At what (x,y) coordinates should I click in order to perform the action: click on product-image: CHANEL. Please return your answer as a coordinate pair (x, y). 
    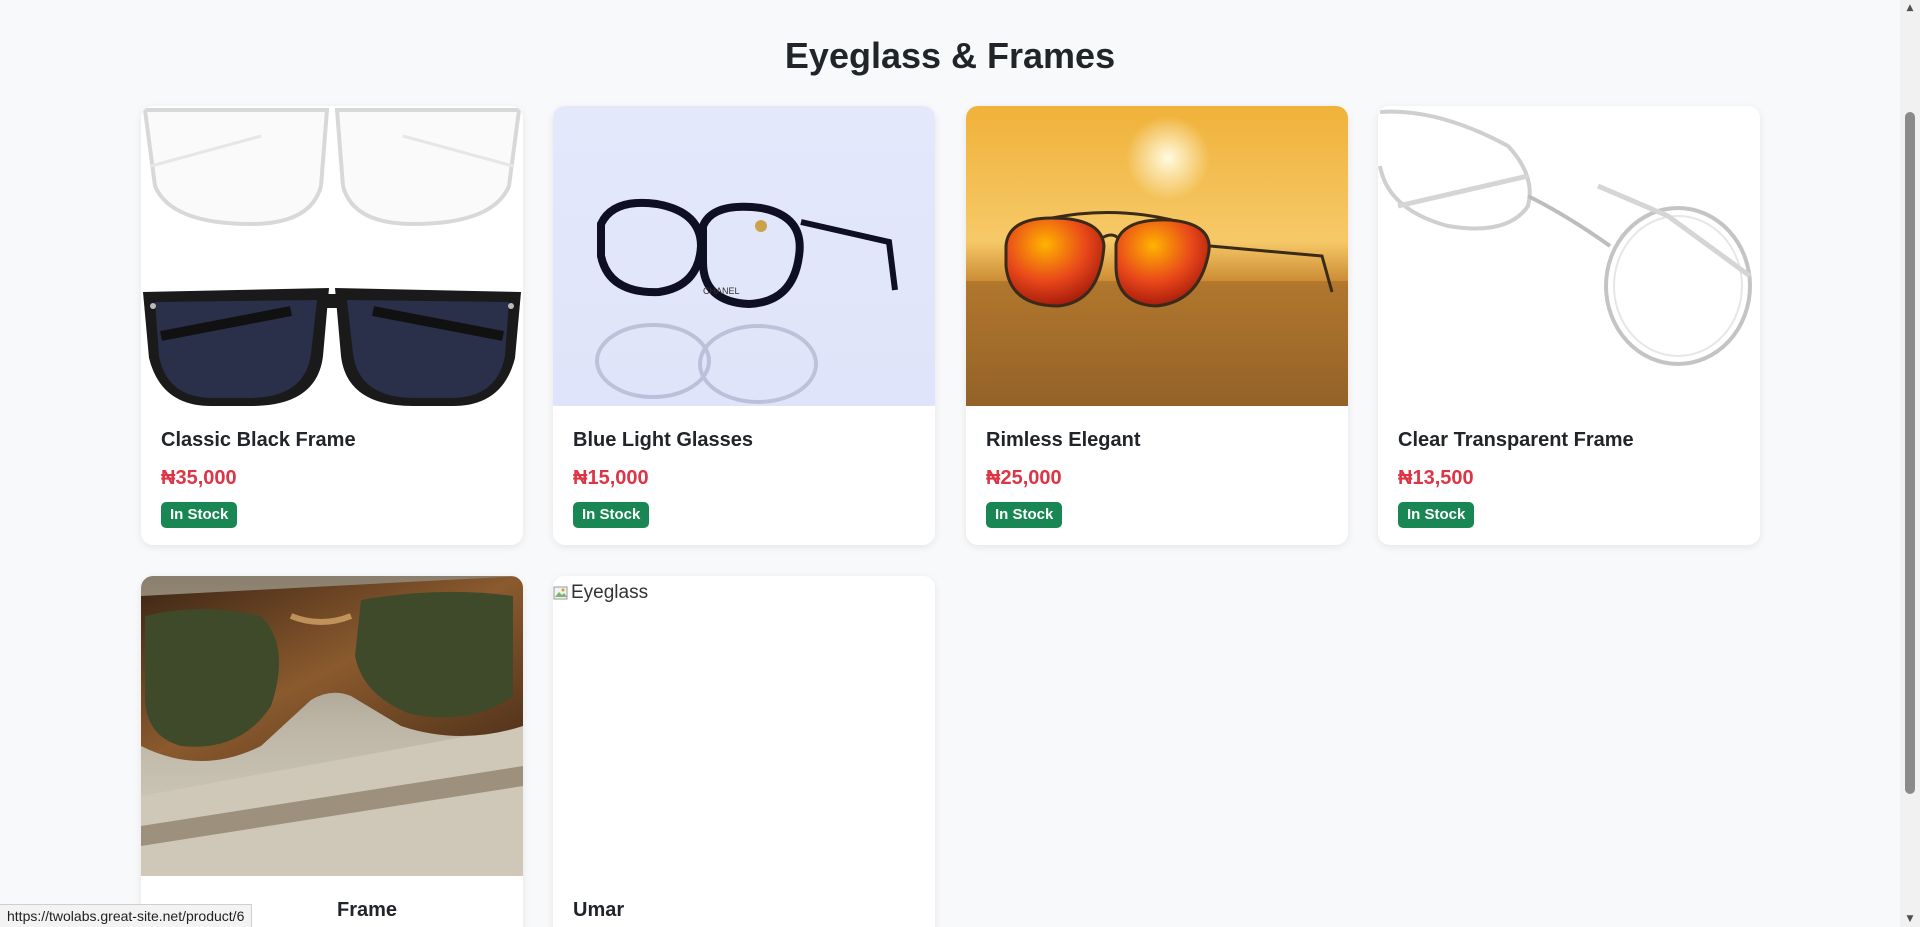
    Looking at the image, I should click on (744, 256).